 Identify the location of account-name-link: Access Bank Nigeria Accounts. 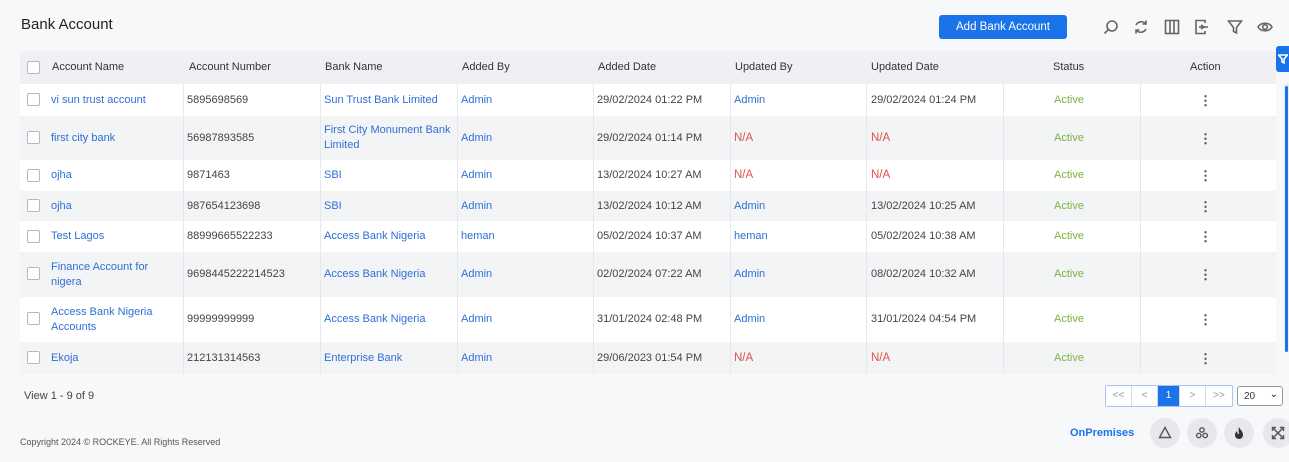
(114, 320).